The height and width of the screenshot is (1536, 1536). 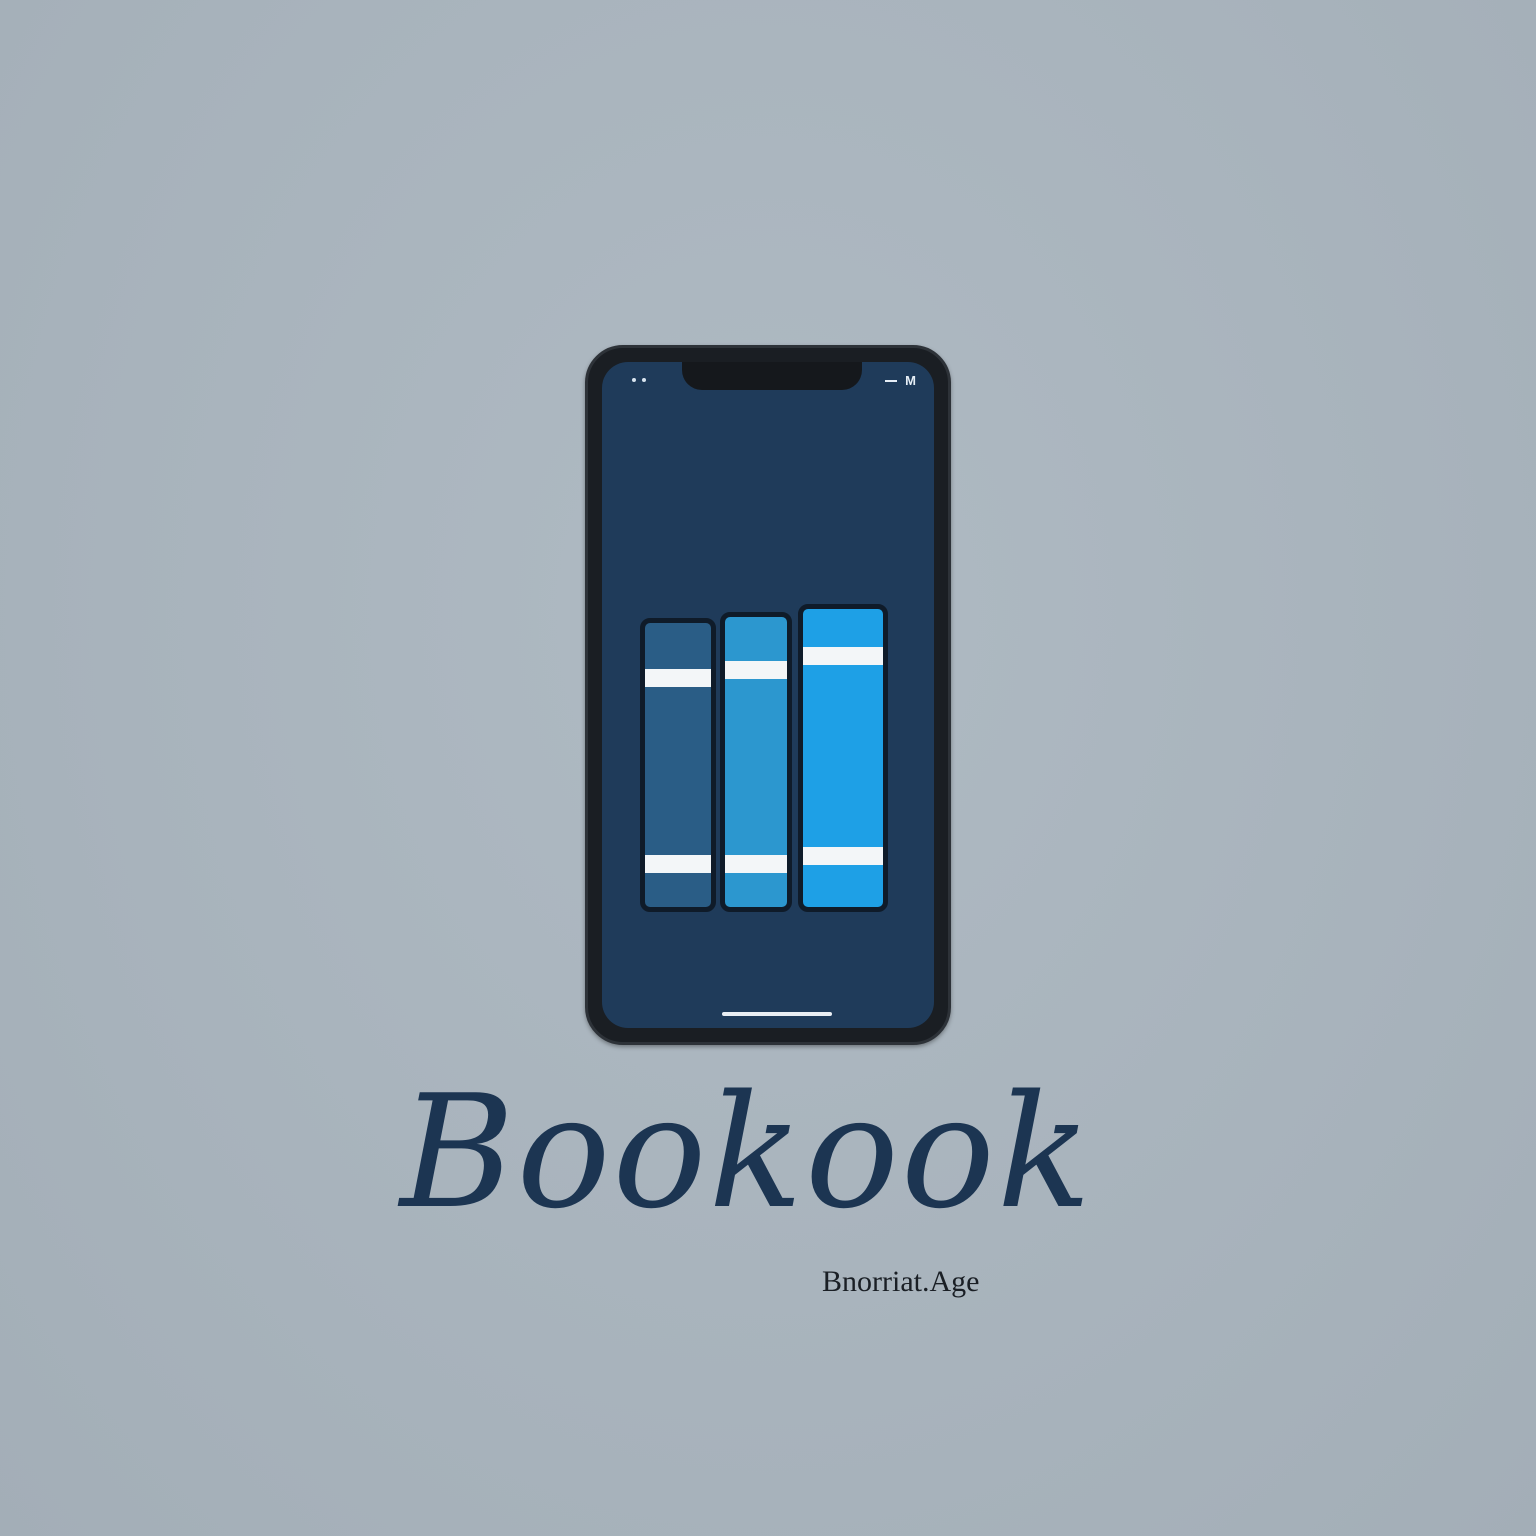 What do you see at coordinates (891, 380) in the screenshot?
I see `signal-icon` at bounding box center [891, 380].